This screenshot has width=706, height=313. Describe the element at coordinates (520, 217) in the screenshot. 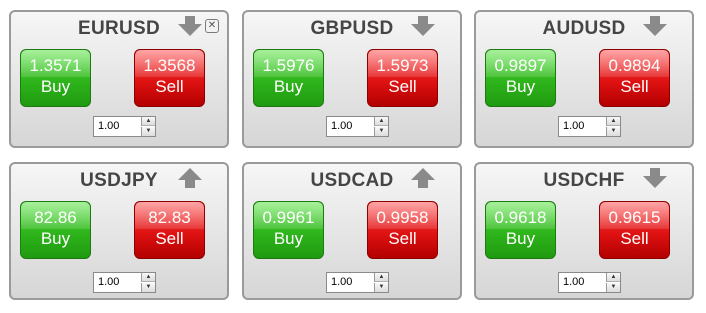

I see `buy-price: 0.9618` at that location.